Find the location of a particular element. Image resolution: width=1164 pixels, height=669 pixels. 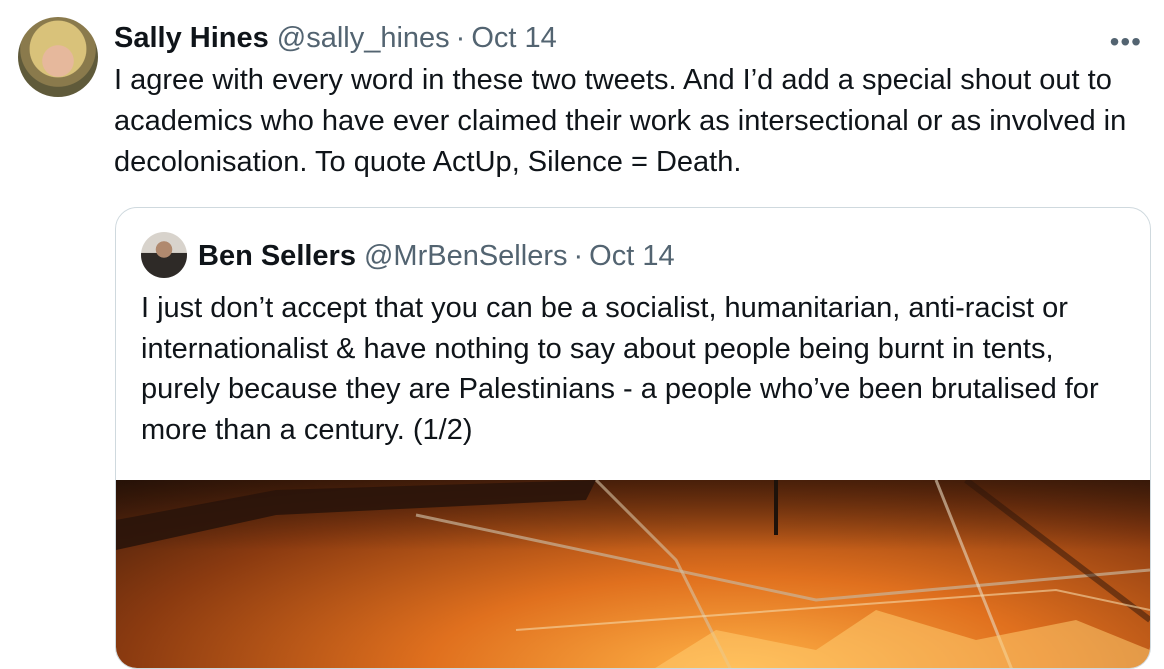

quoted-tweet-header: Ben Sellers @MrBenSellers · Oct 14 is located at coordinates (436, 256).